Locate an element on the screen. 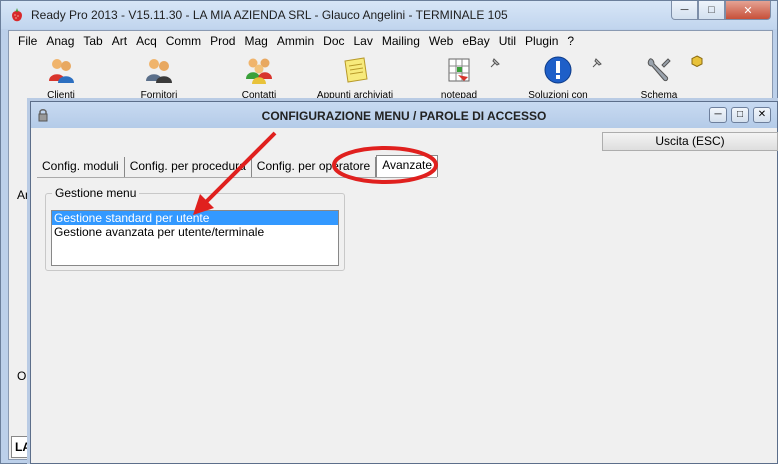 Image resolution: width=778 pixels, height=464 pixels. toolbar-notepad: notepad is located at coordinates (459, 78).